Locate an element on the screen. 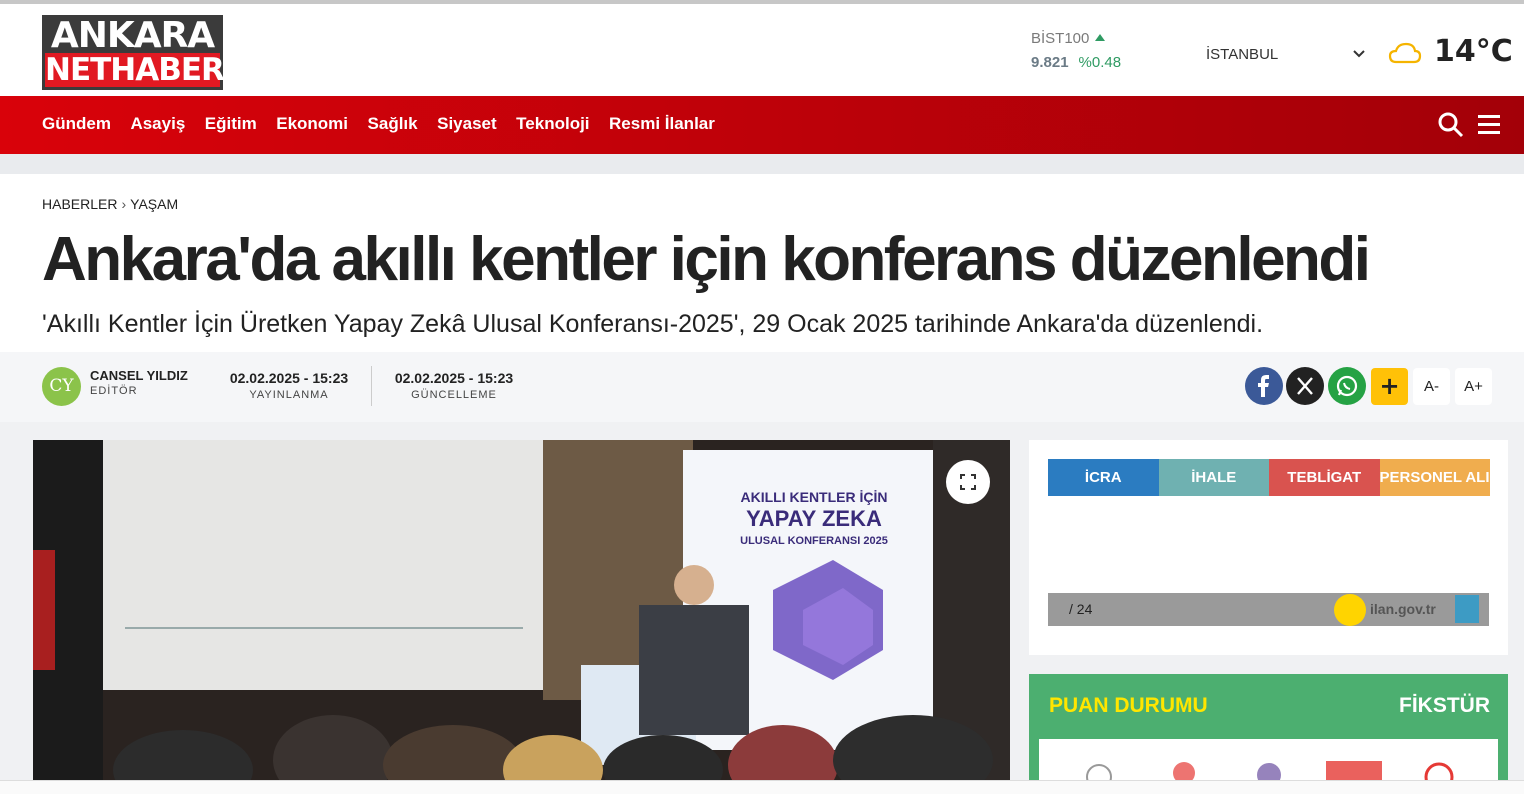 This screenshot has height=794, width=1524. tab-tebligat: TEBLİGAT is located at coordinates (1324, 477).